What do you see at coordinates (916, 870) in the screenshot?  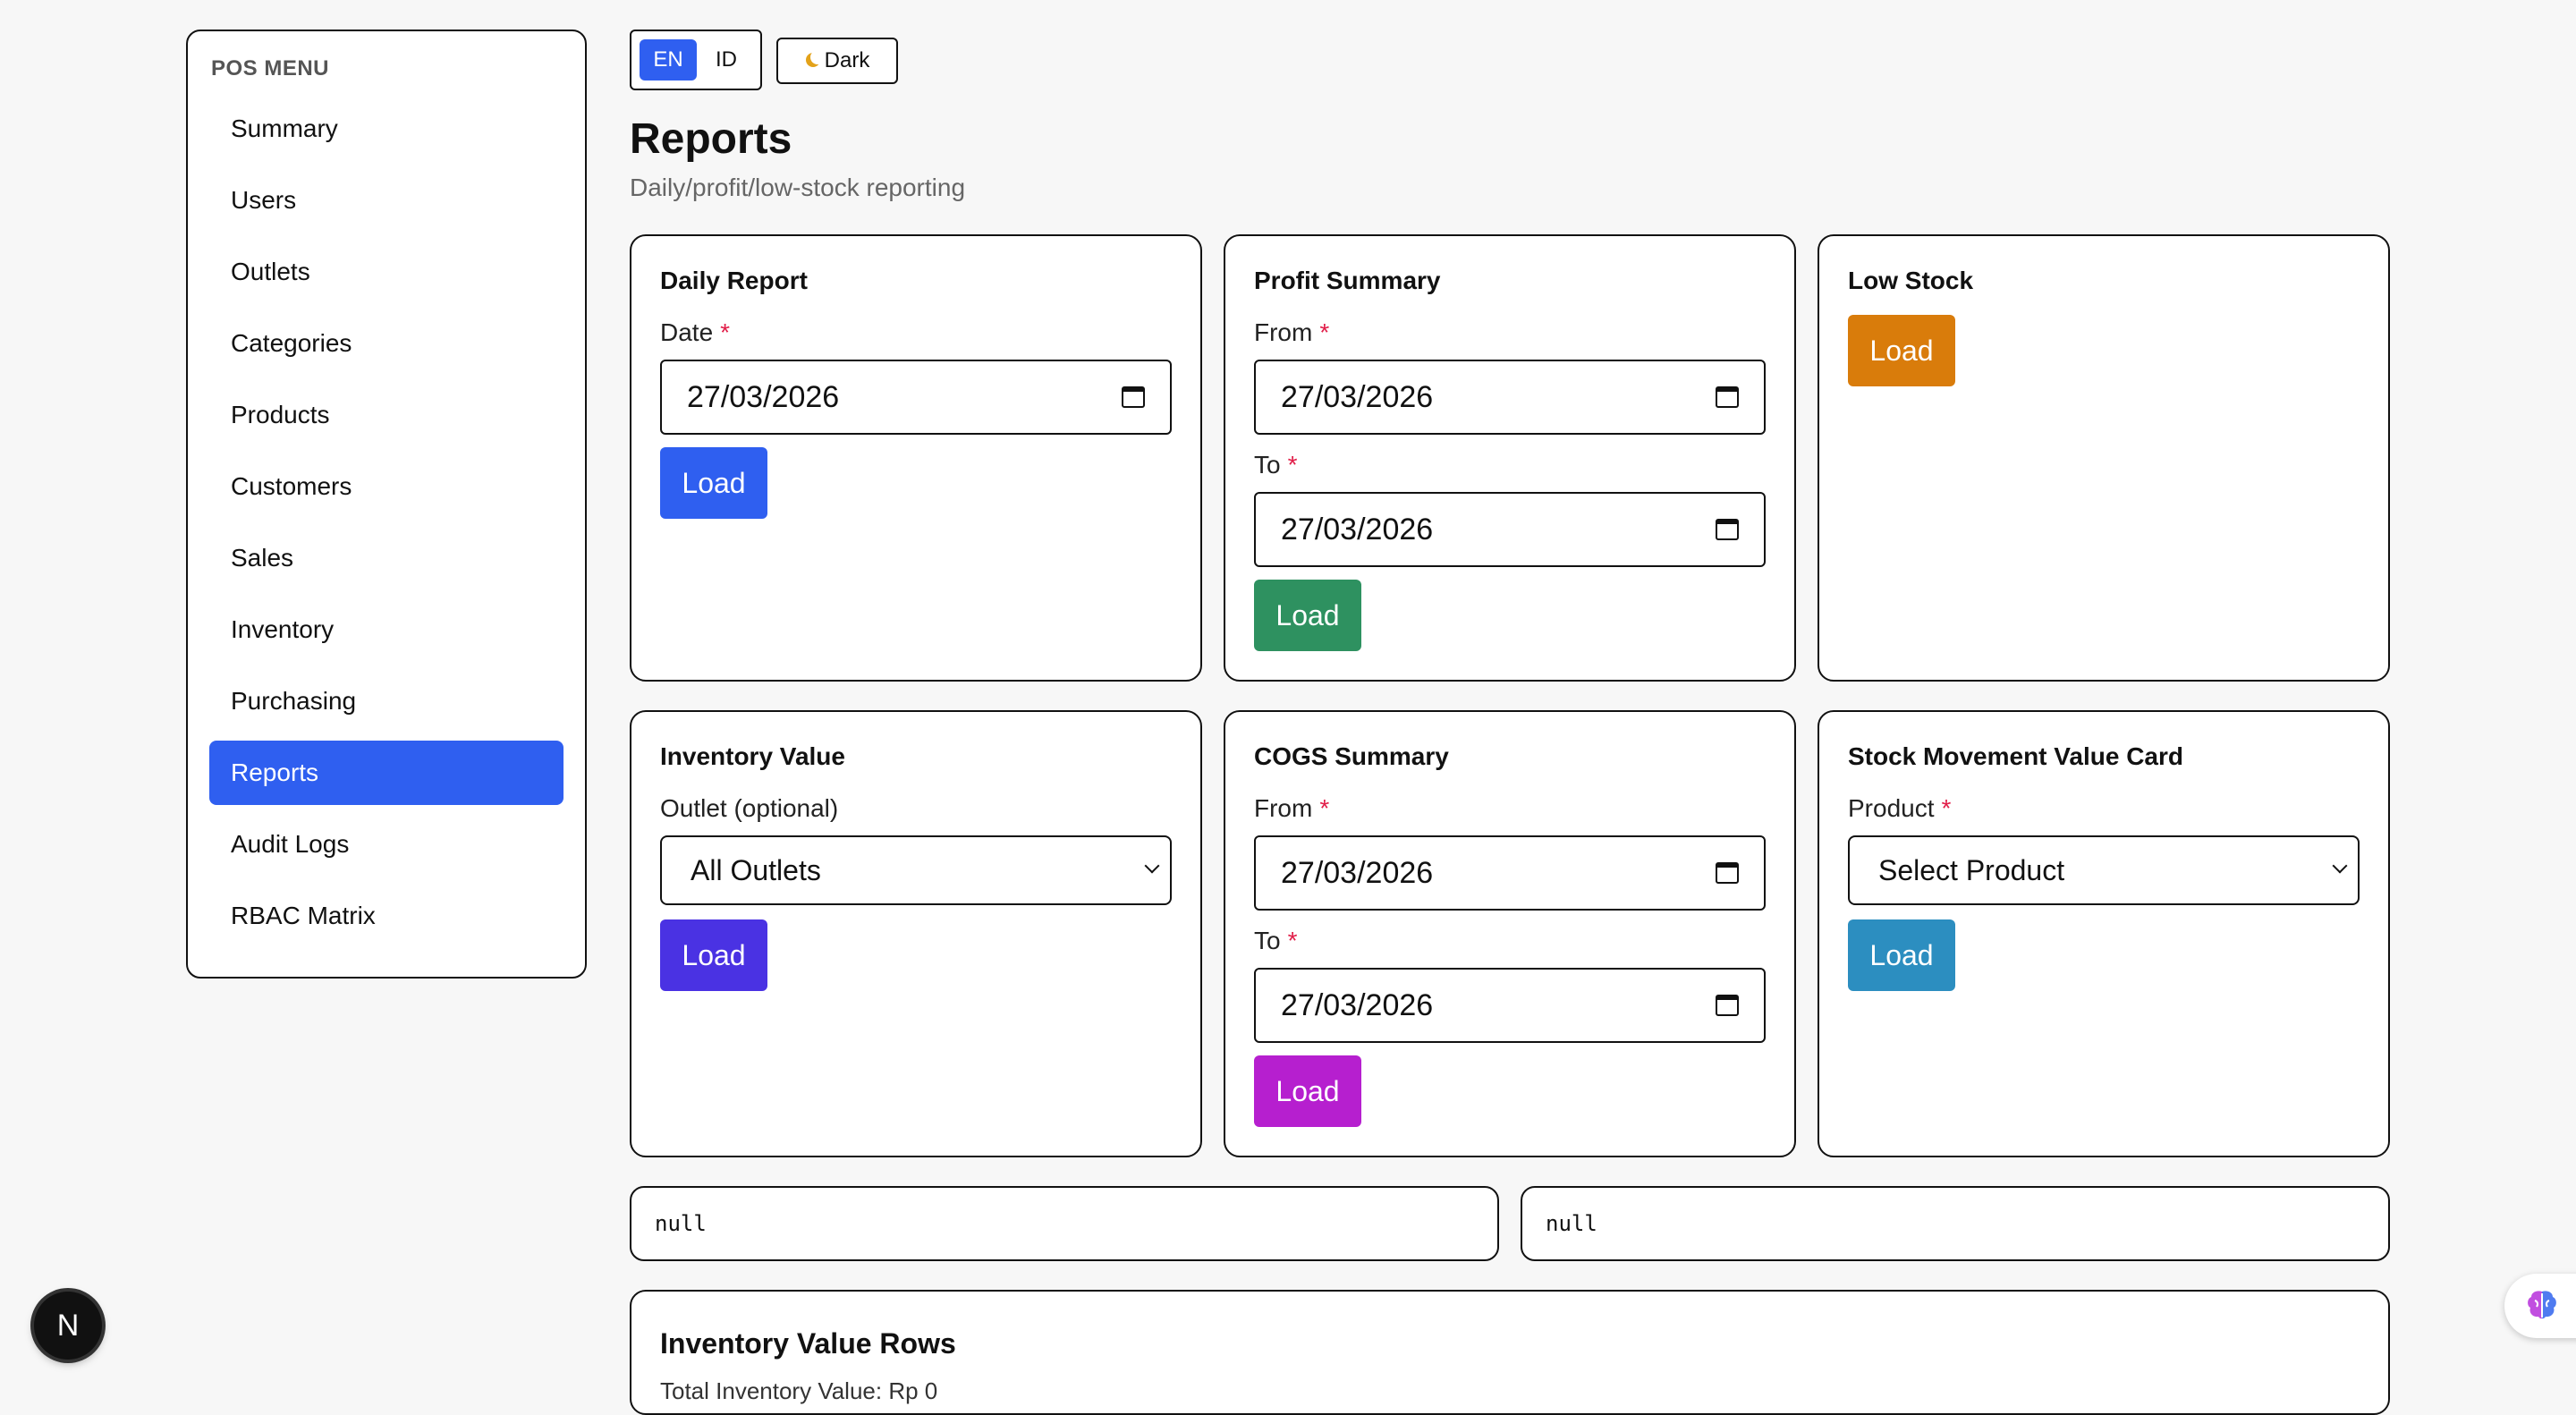 I see `outlet-select: All Outlets` at bounding box center [916, 870].